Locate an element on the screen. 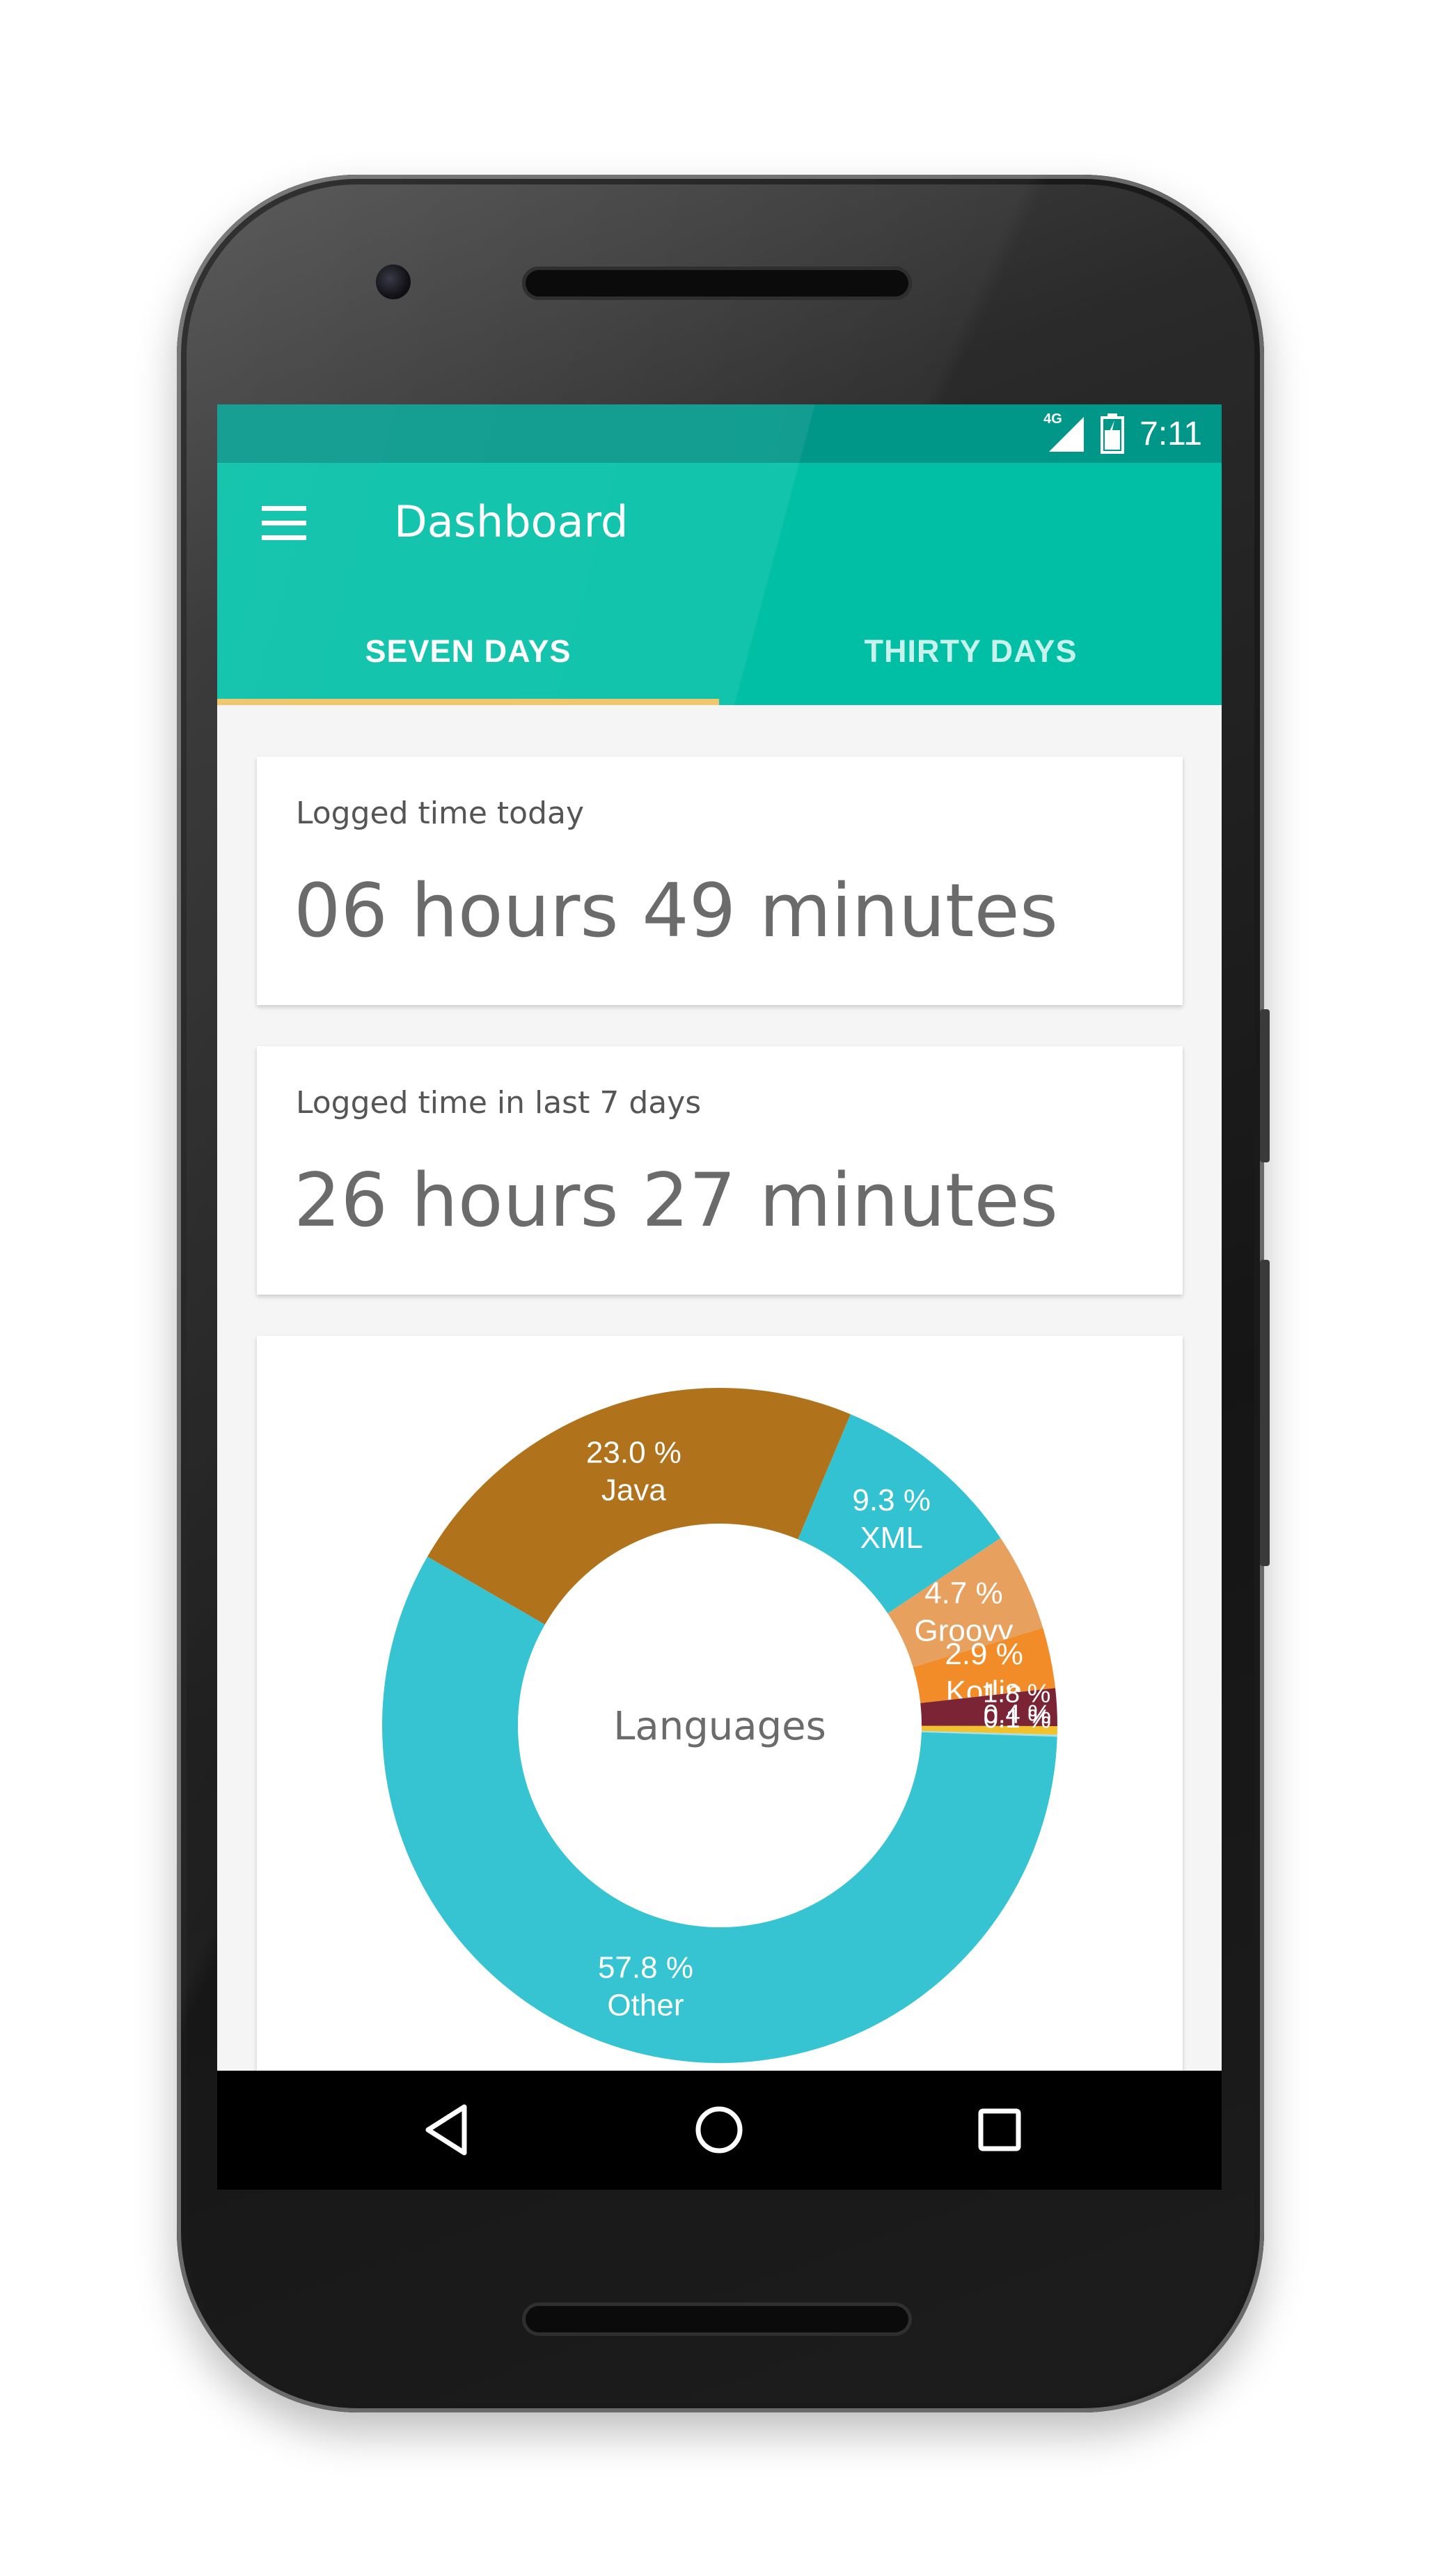 The width and height of the screenshot is (1443, 2576). card-value: 06 hours 49 minutes is located at coordinates (676, 911).